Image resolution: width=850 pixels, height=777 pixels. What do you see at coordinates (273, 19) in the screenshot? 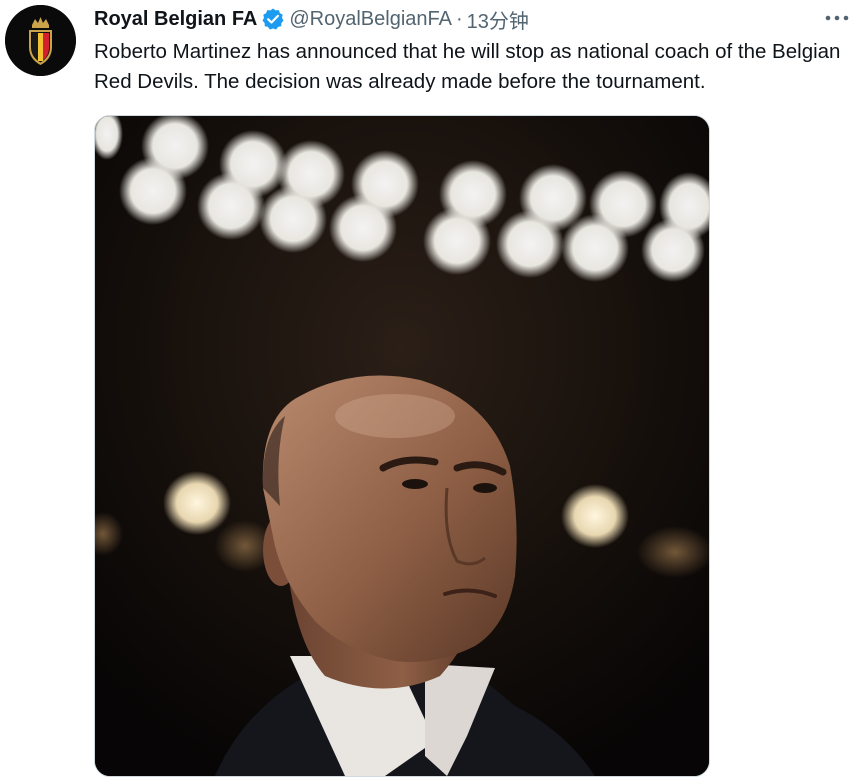
I see `verified-badge-icon` at bounding box center [273, 19].